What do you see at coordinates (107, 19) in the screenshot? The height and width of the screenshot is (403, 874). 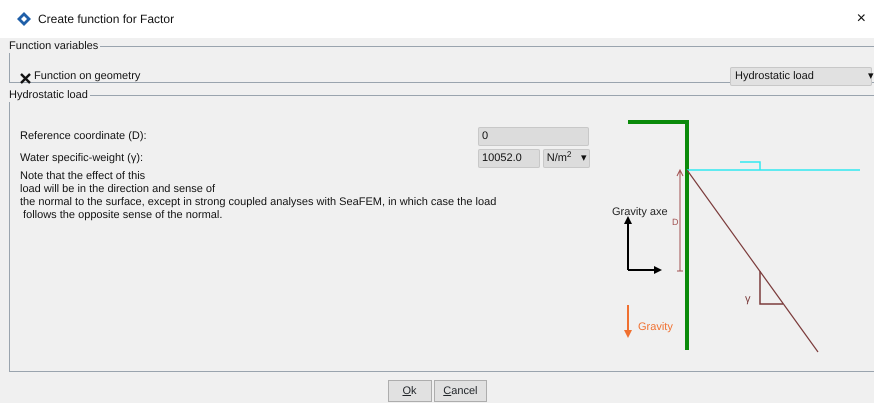 I see `window-title: Create function for Factor` at bounding box center [107, 19].